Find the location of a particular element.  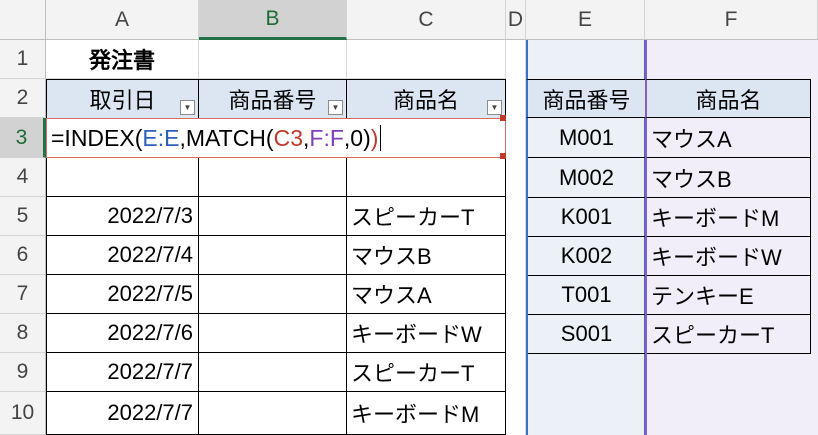

column-header-d: D is located at coordinates (516, 20).